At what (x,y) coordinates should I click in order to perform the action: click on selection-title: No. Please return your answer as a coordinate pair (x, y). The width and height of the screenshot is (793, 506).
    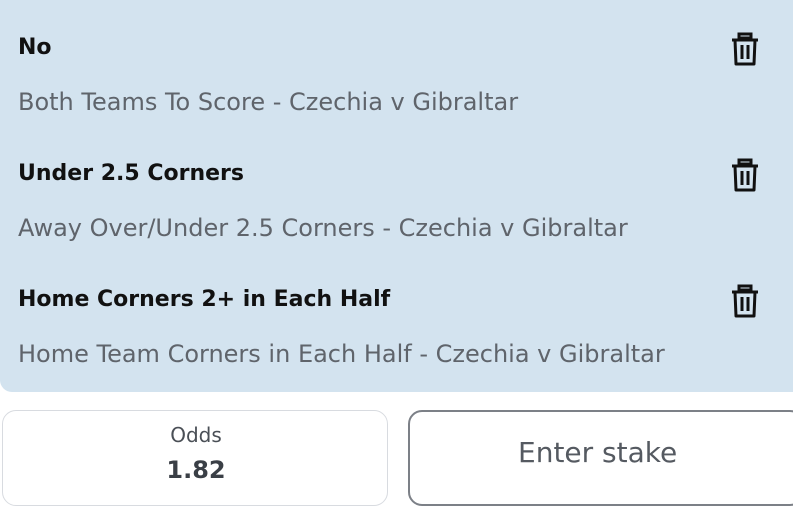
    Looking at the image, I should click on (35, 47).